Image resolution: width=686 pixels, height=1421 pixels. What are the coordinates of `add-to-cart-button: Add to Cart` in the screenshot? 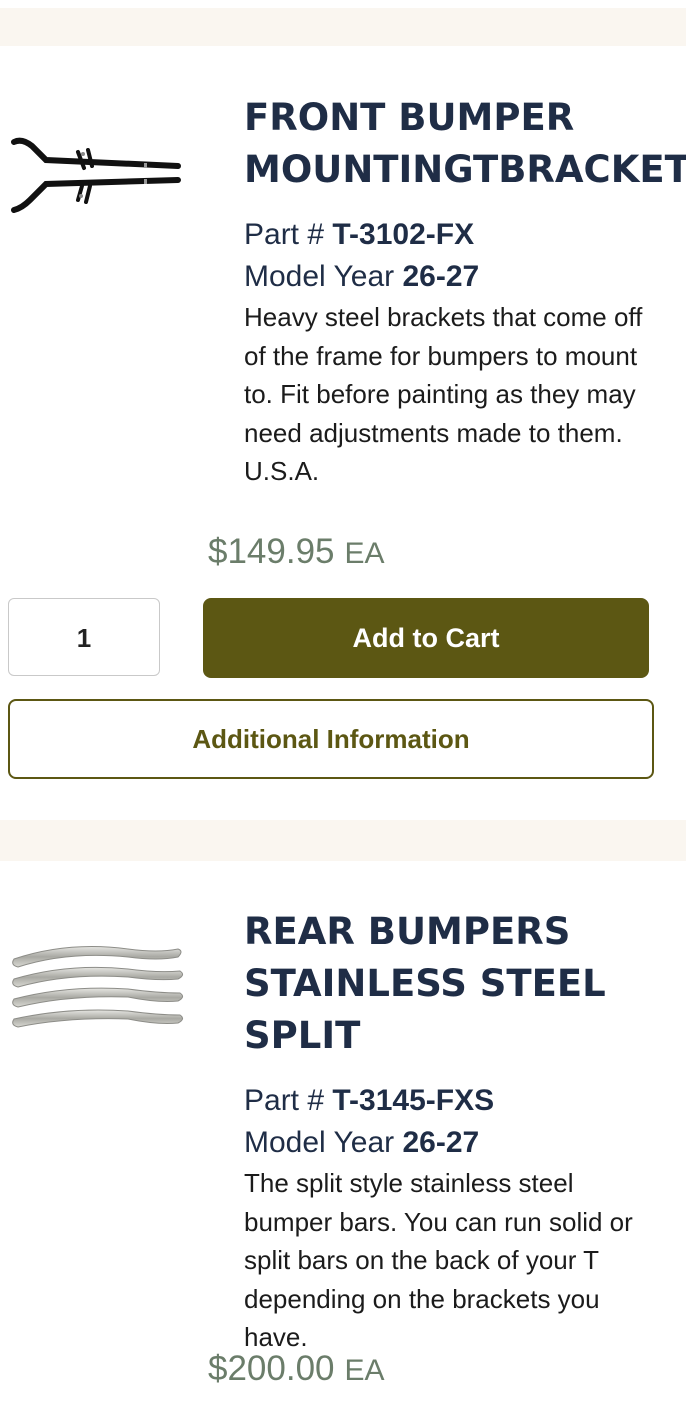 It's located at (426, 638).